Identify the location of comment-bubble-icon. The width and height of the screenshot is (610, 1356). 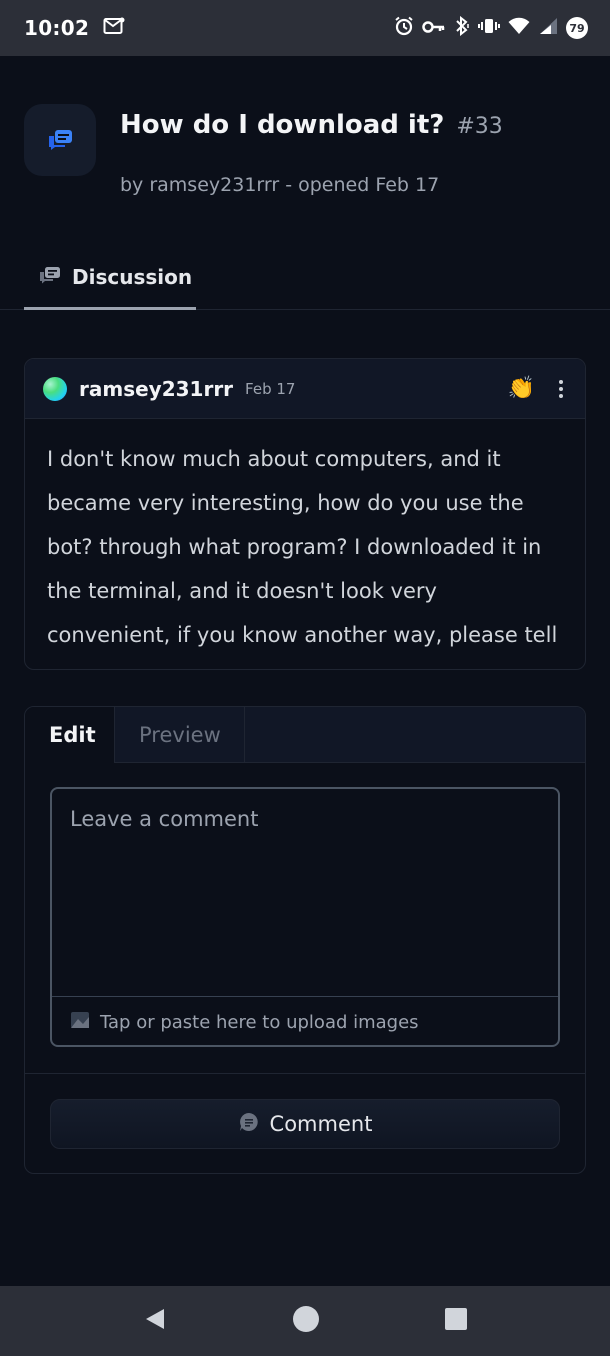
(249, 1124).